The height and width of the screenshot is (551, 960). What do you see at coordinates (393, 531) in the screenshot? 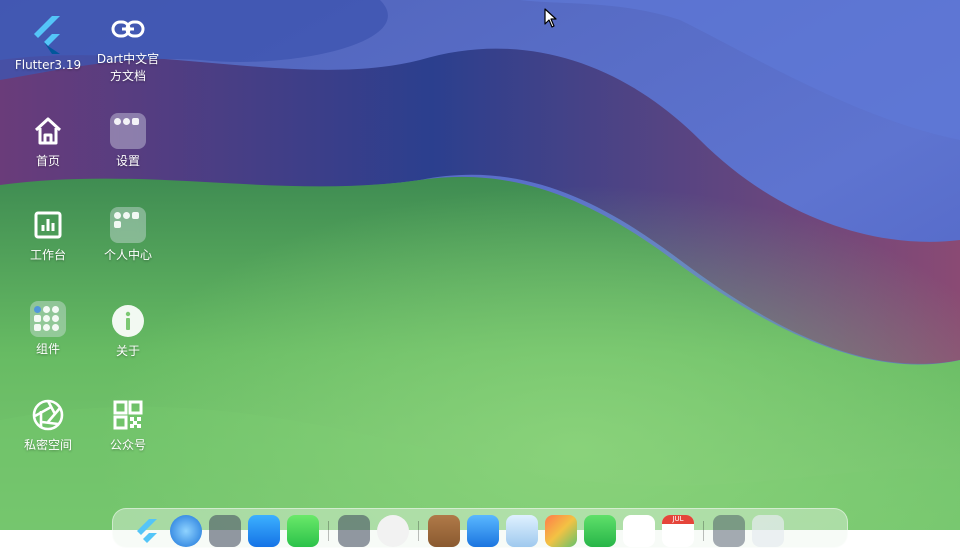
I see `dock-chrome-icon` at bounding box center [393, 531].